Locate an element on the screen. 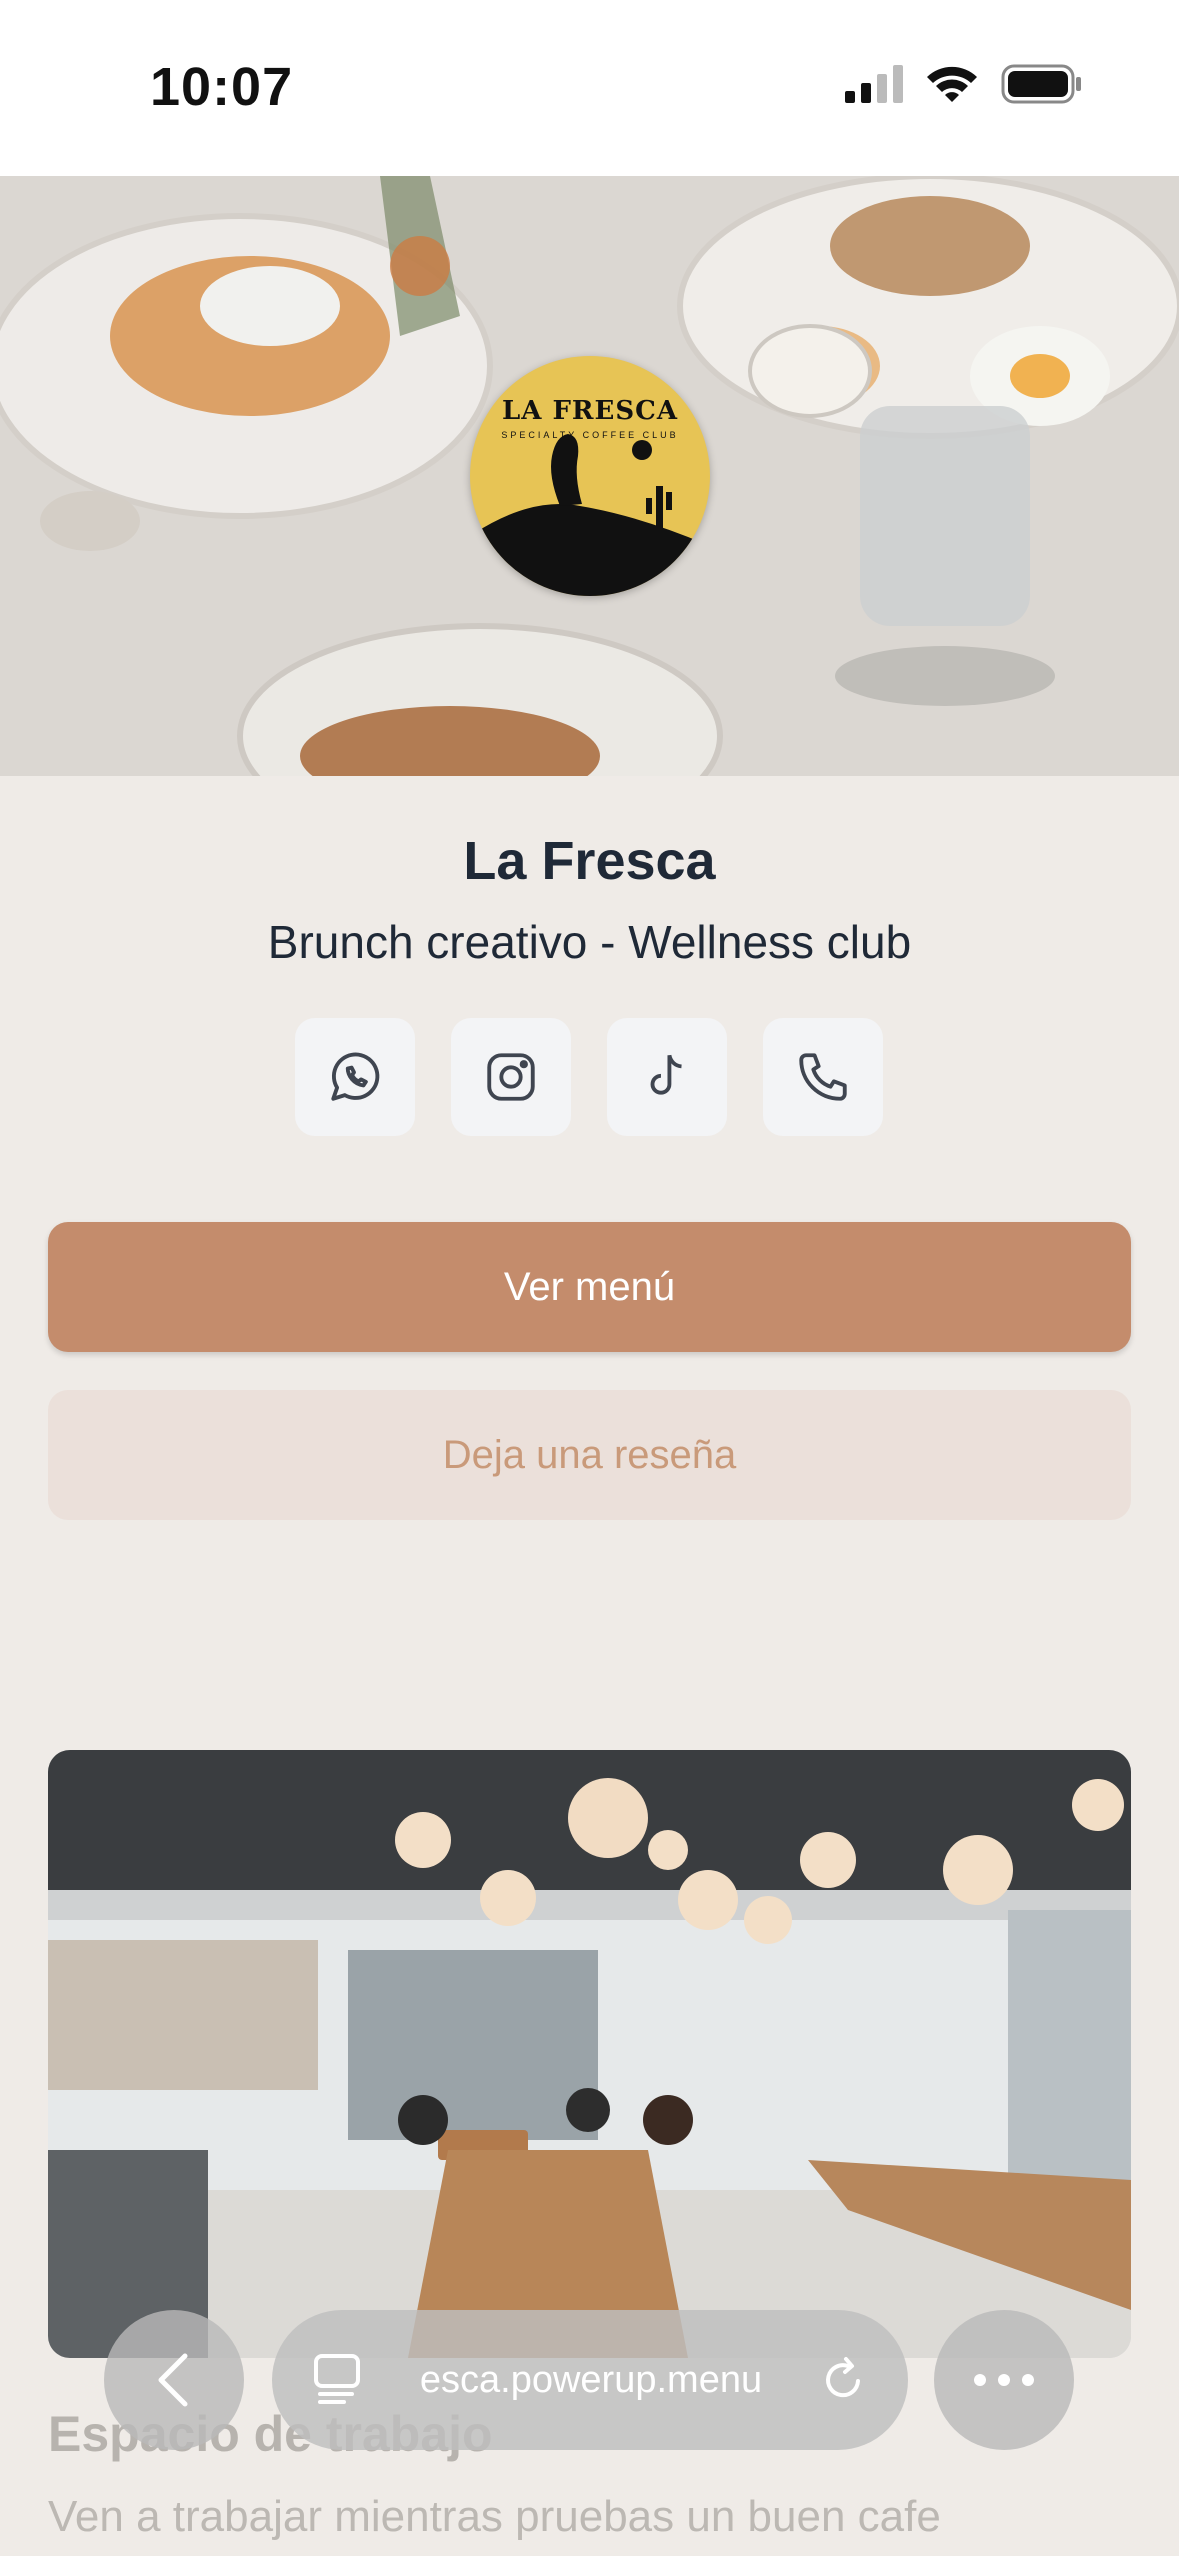  more-button is located at coordinates (1004, 2380).